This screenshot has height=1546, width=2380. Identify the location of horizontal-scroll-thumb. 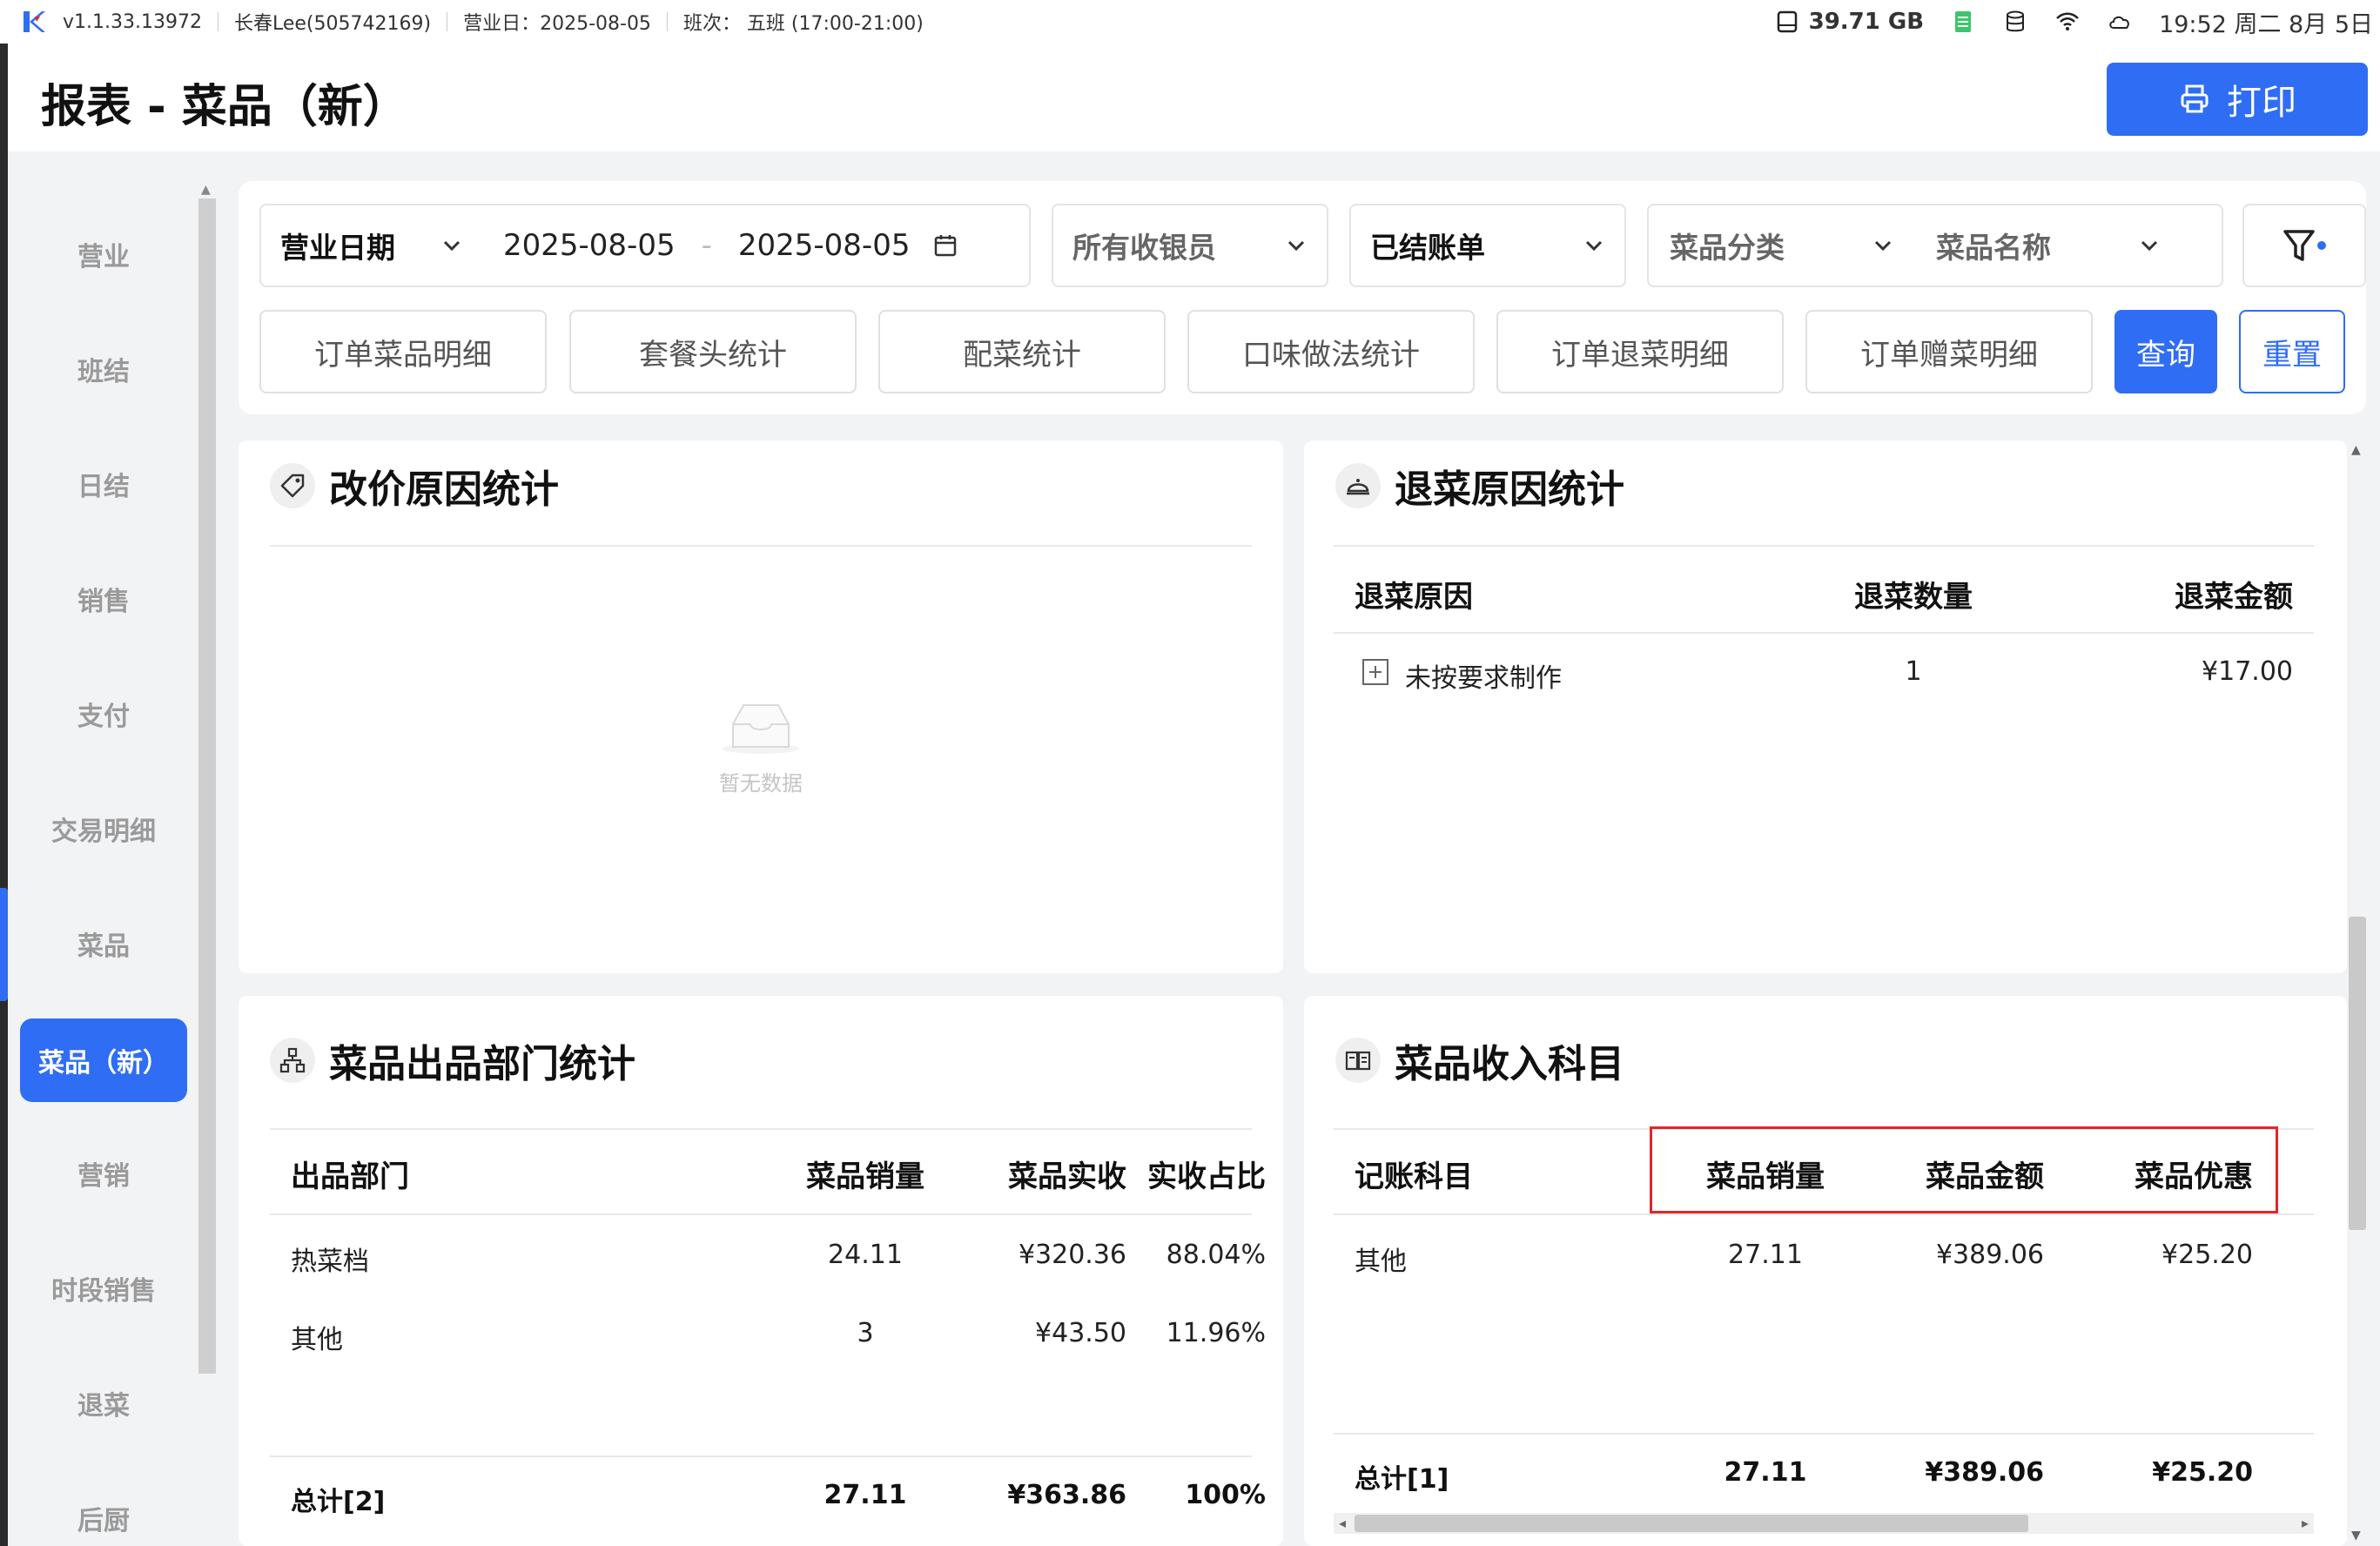
(1691, 1523).